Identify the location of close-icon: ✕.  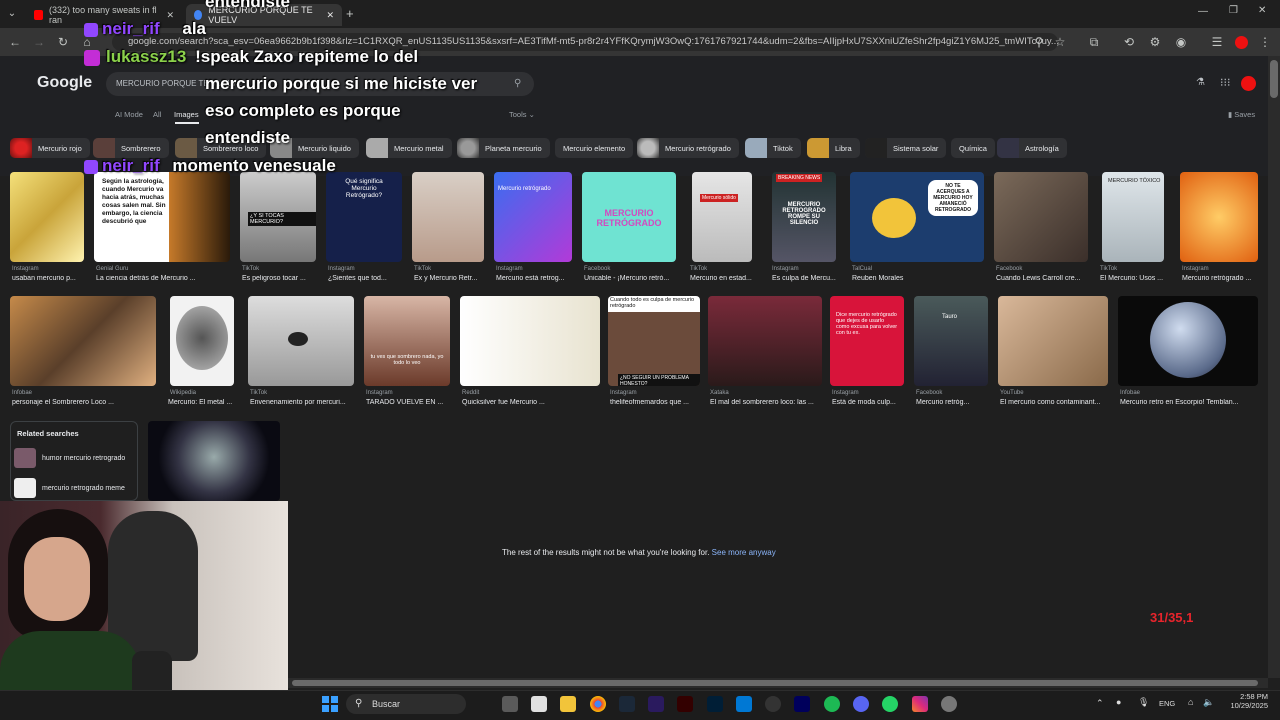
(330, 15).